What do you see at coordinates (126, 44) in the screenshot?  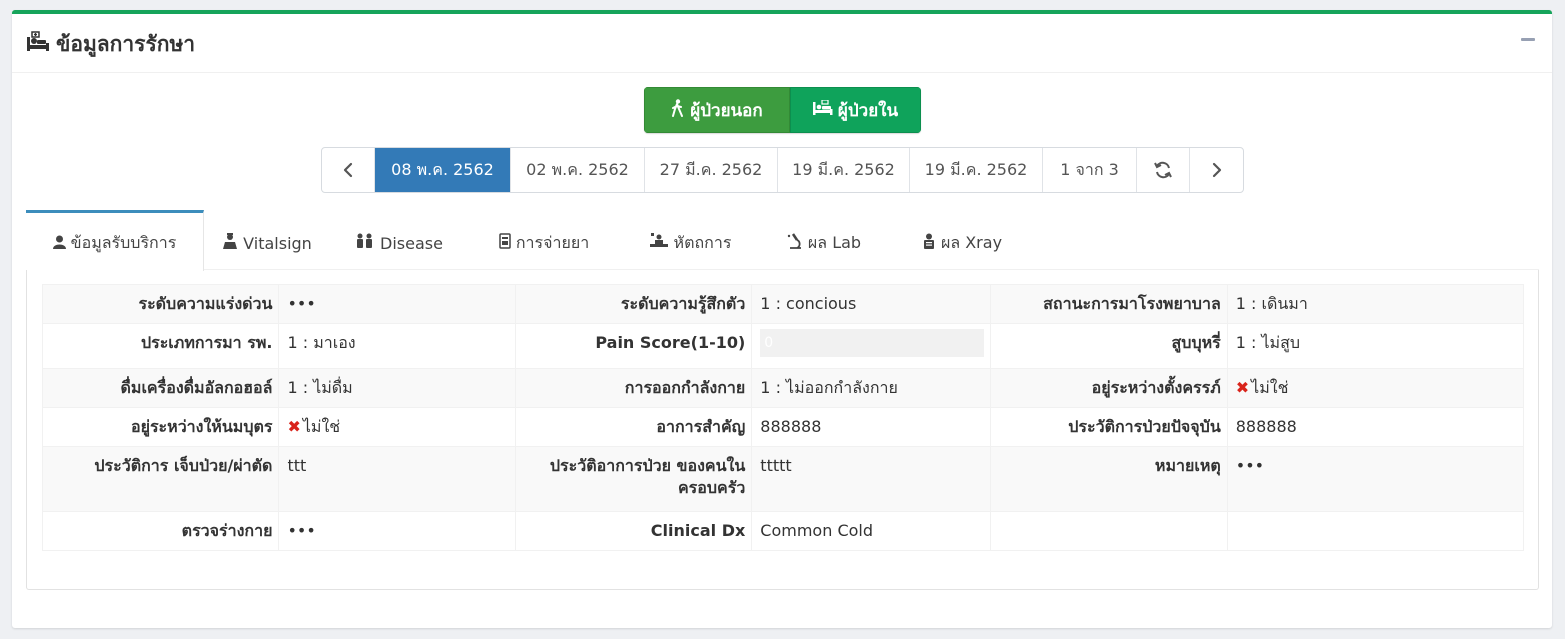 I see `box-title-text: ข้อมูลการรักษา` at bounding box center [126, 44].